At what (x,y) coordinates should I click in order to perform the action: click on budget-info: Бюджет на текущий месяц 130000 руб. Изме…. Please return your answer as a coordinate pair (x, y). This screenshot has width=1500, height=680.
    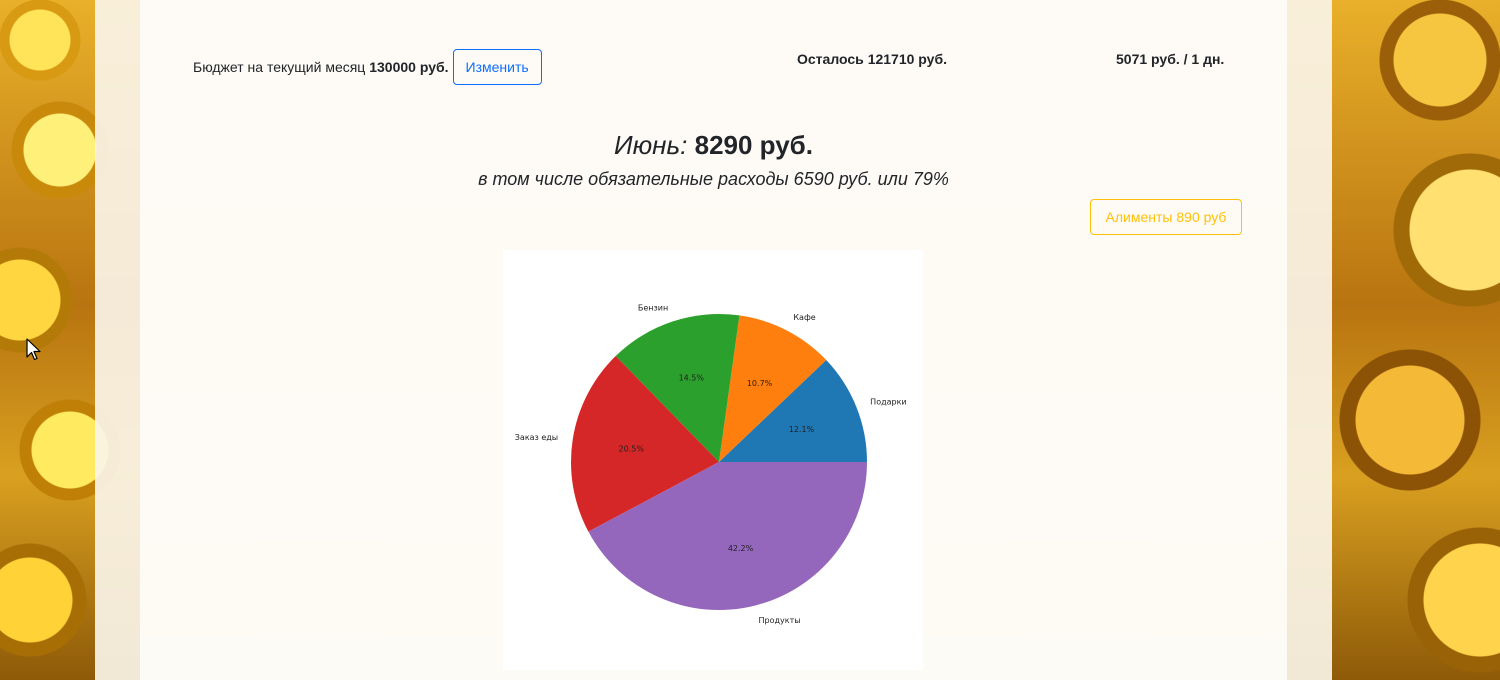
    Looking at the image, I should click on (367, 67).